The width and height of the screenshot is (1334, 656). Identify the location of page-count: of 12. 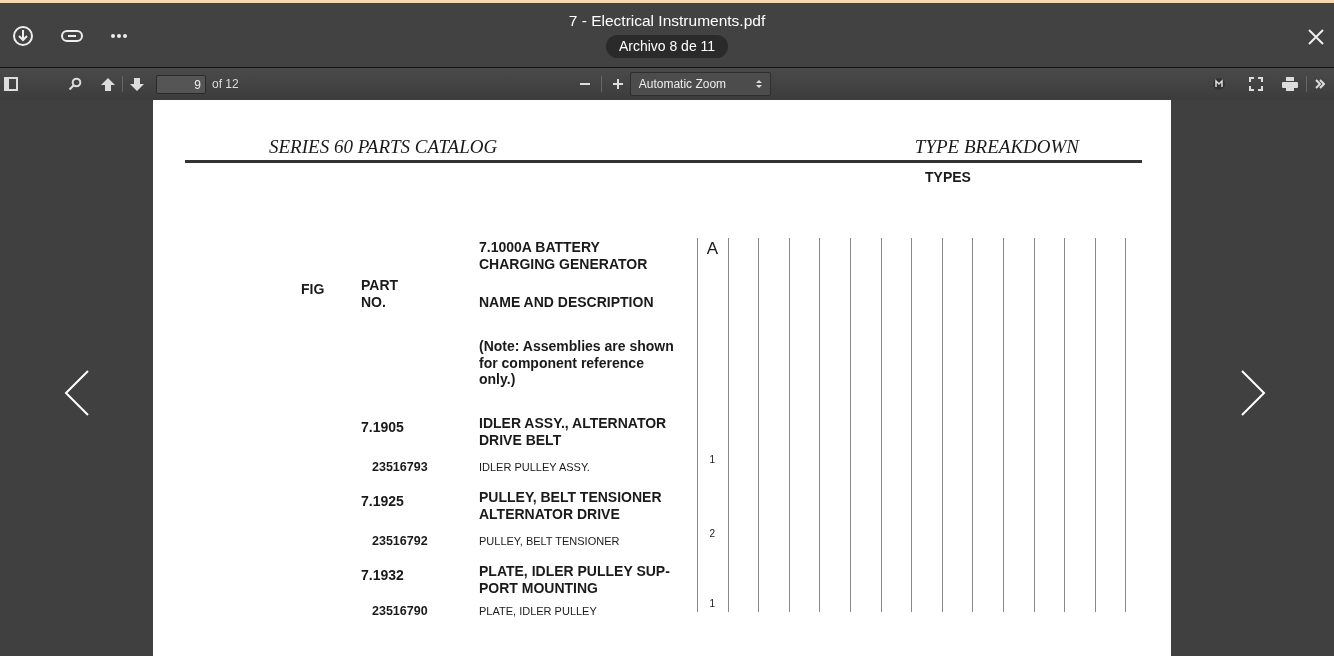
(225, 84).